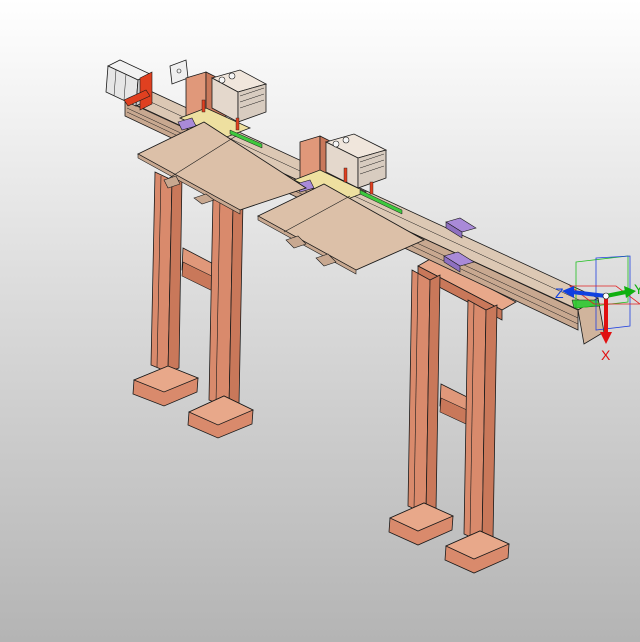 The image size is (640, 642). I want to click on triad-x-label: X, so click(606, 355).